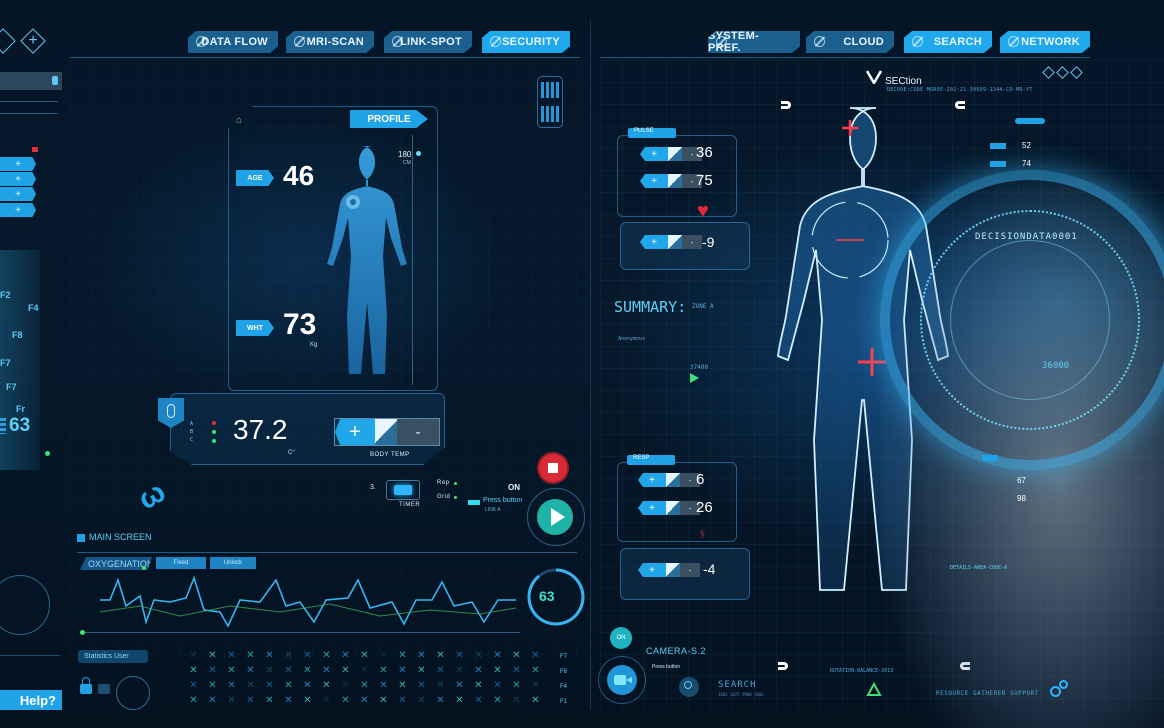 This screenshot has height=728, width=1164. Describe the element at coordinates (330, 42) in the screenshot. I see `tab-mri-scan: MRI-SCAN` at that location.